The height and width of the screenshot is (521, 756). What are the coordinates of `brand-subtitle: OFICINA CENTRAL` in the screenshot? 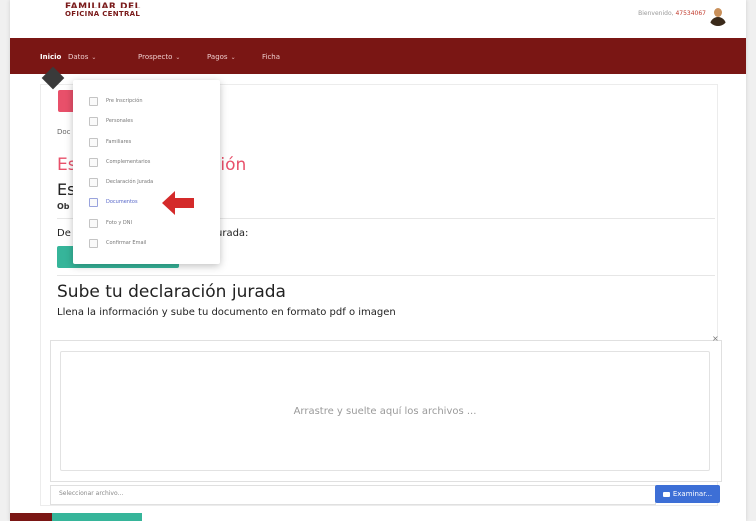 It's located at (103, 14).